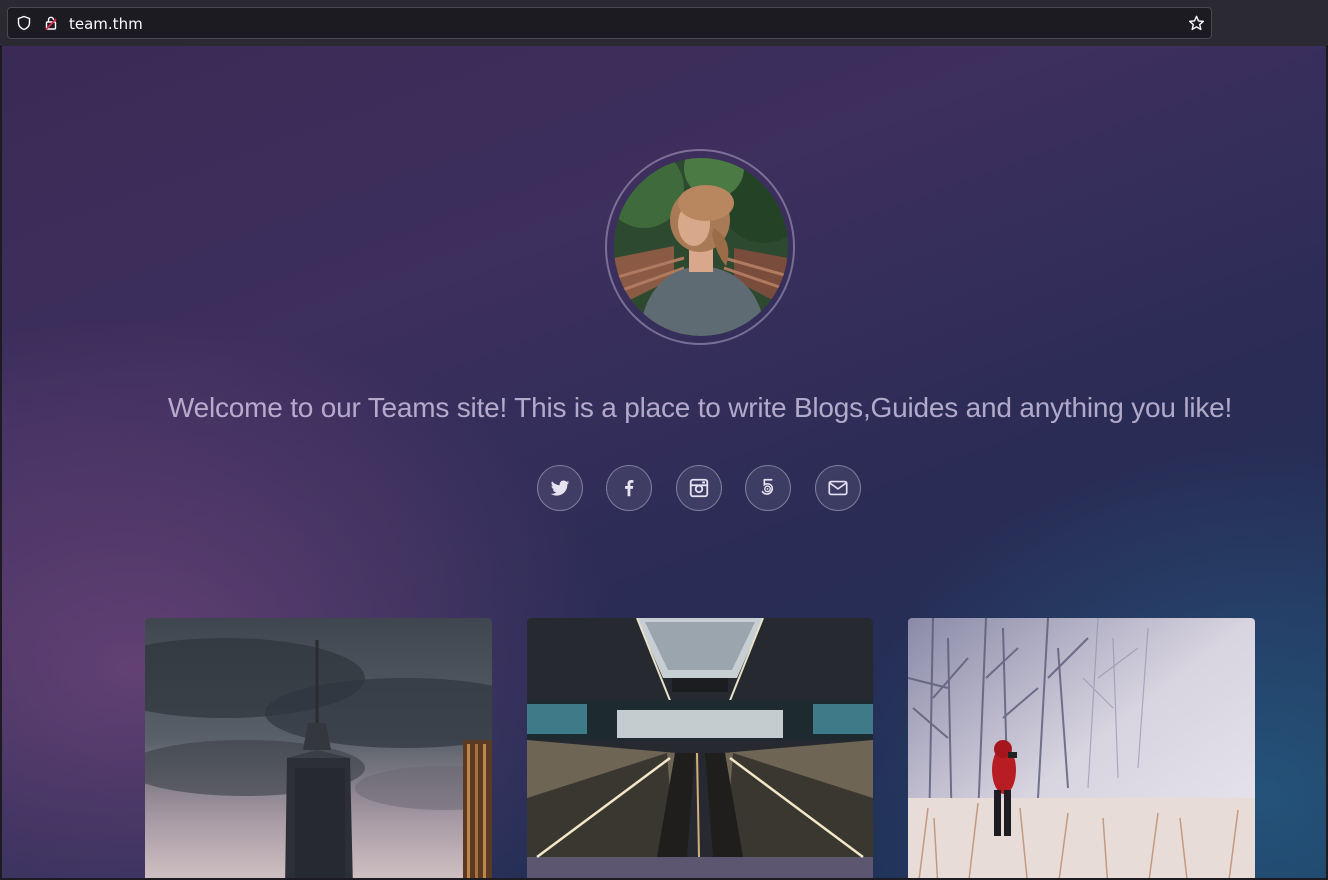 This screenshot has width=1328, height=880. I want to click on facebook-icon, so click(629, 488).